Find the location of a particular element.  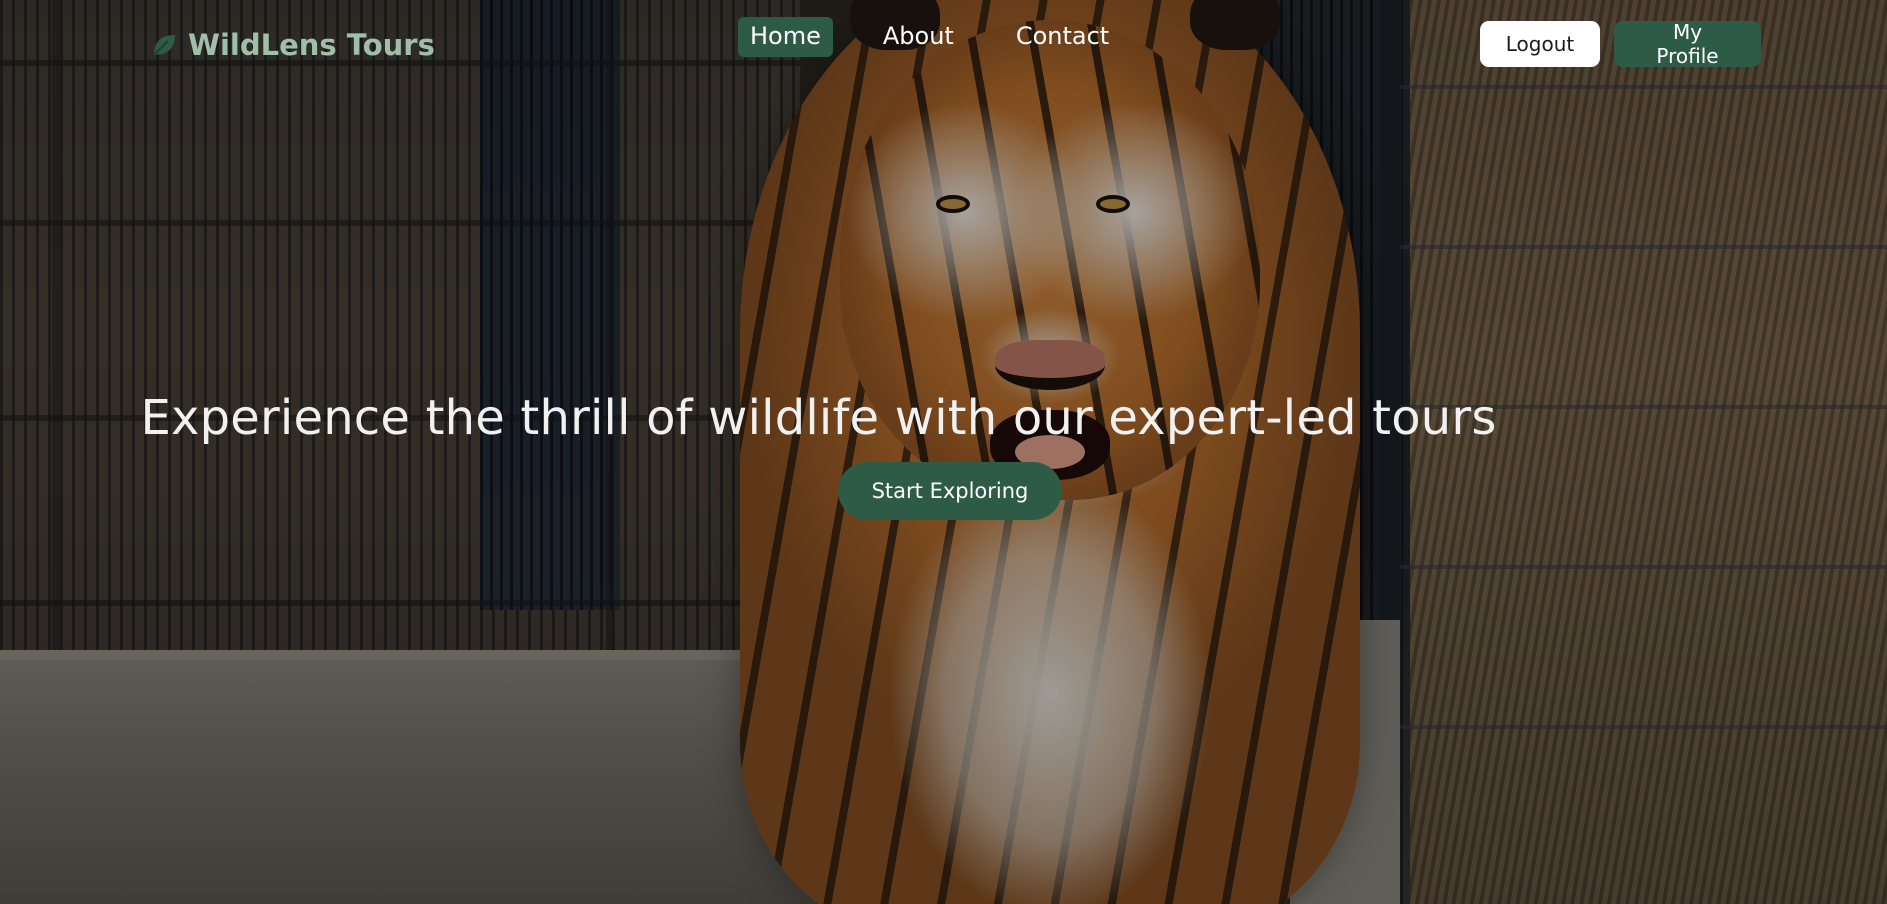

main-menu: Home About Contact is located at coordinates (929, 37).